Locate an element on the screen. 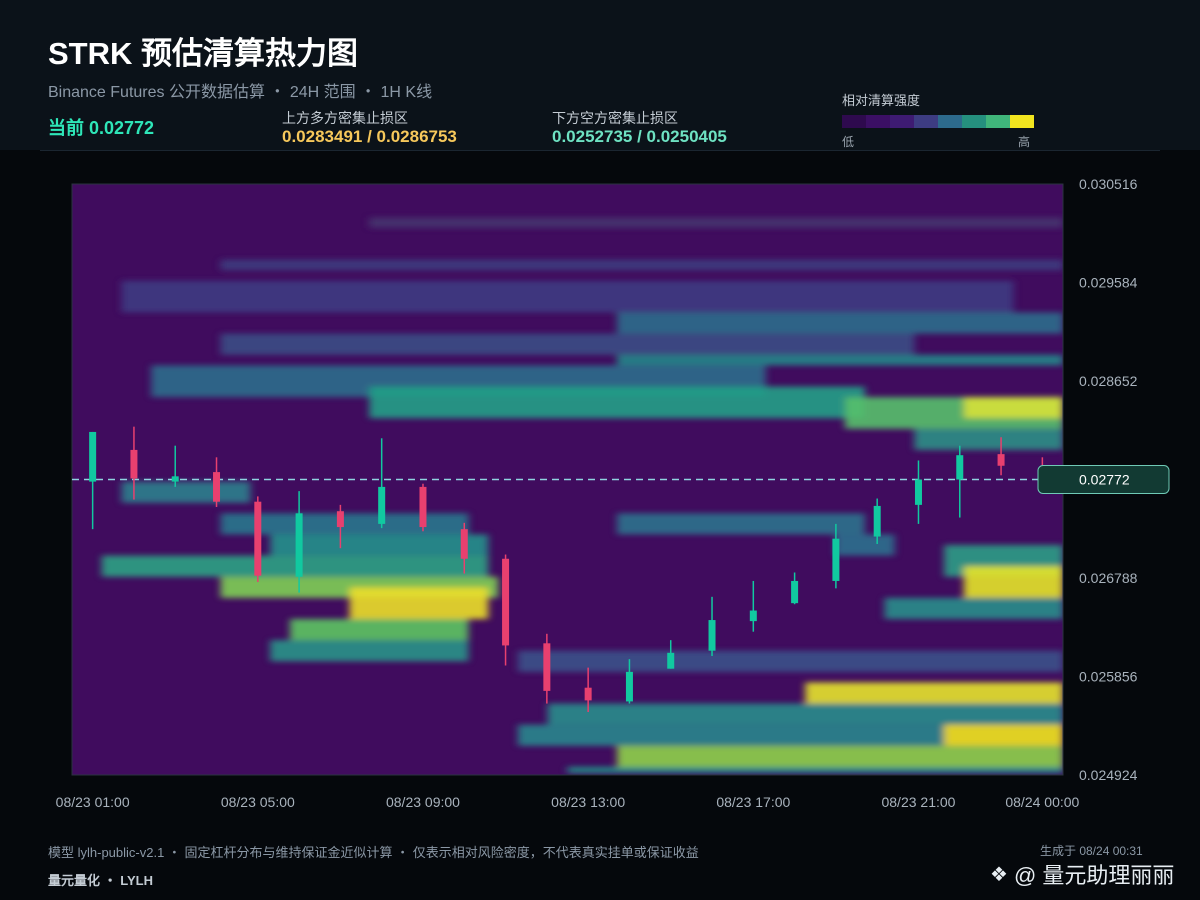 This screenshot has height=900, width=1200. x-tick-label: 08/23 01:00 is located at coordinates (93, 802).